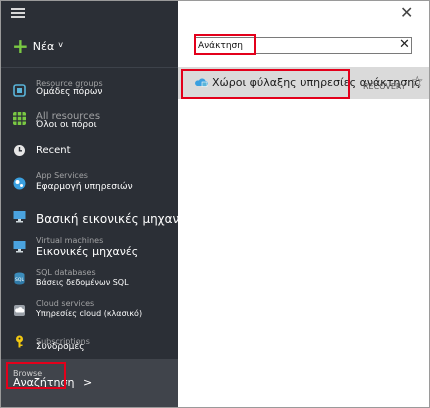  Describe the element at coordinates (18, 13) in the screenshot. I see `hamburger-menu-icon` at that location.